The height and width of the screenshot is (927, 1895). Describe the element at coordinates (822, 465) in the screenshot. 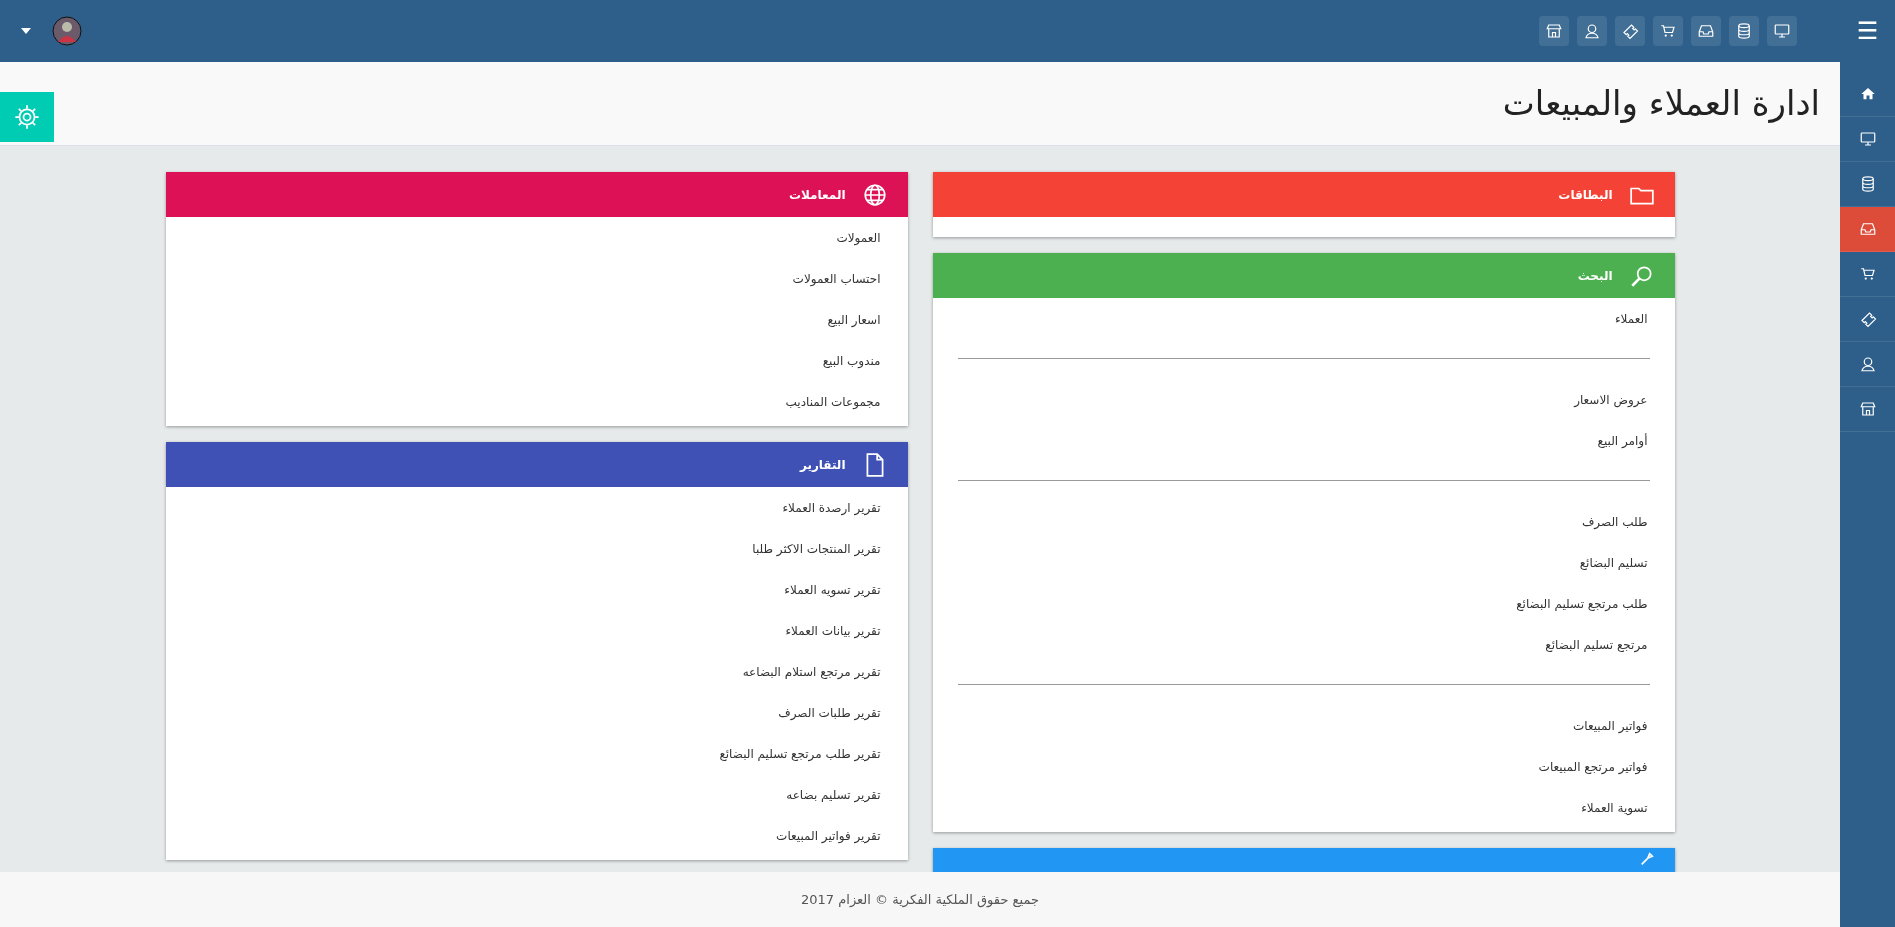

I see `card-title: التقارير` at that location.